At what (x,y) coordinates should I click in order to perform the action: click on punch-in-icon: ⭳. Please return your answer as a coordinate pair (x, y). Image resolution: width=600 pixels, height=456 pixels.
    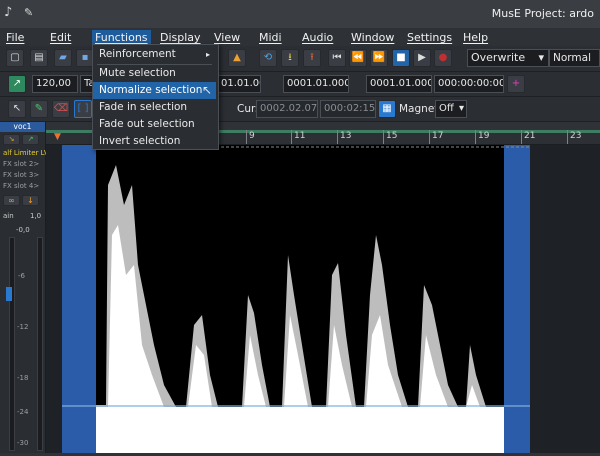
    Looking at the image, I should click on (290, 58).